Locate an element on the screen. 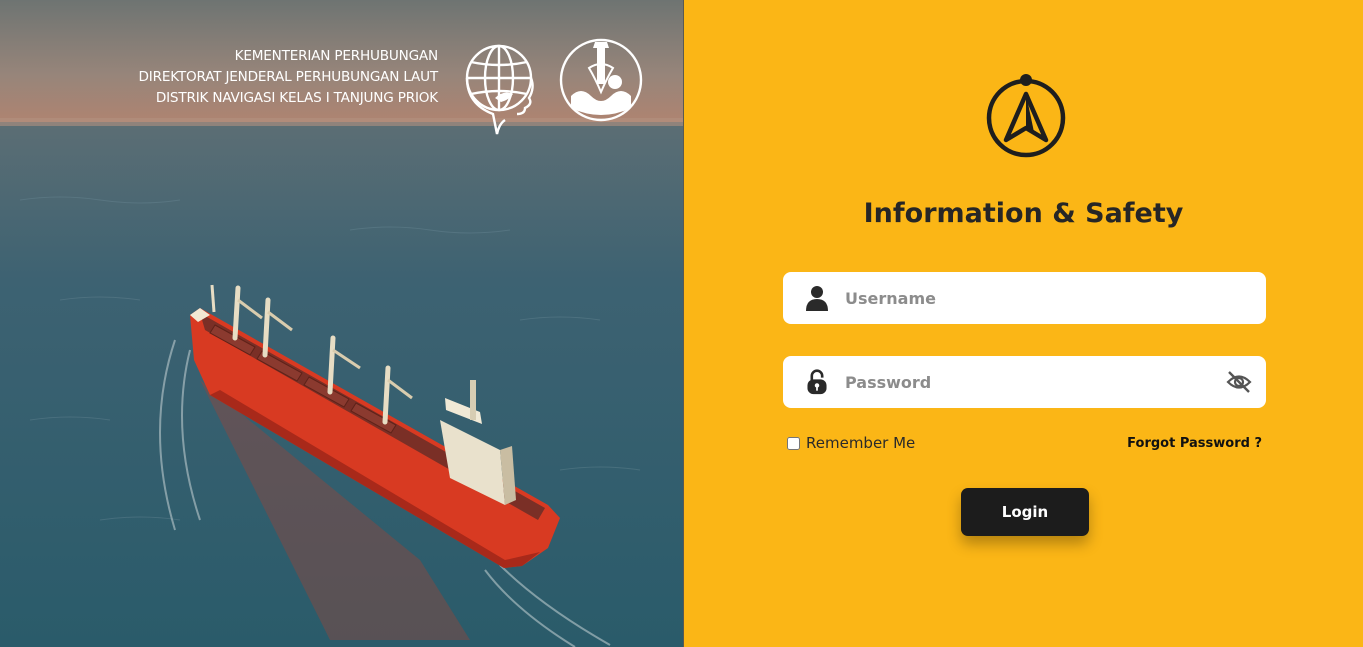  user-icon is located at coordinates (817, 298).